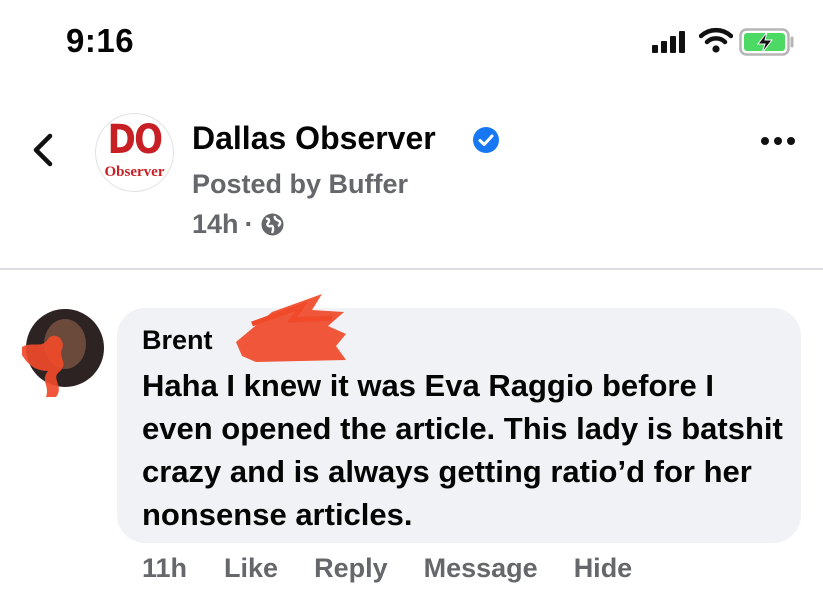  Describe the element at coordinates (164, 568) in the screenshot. I see `comment-age: 11h` at that location.